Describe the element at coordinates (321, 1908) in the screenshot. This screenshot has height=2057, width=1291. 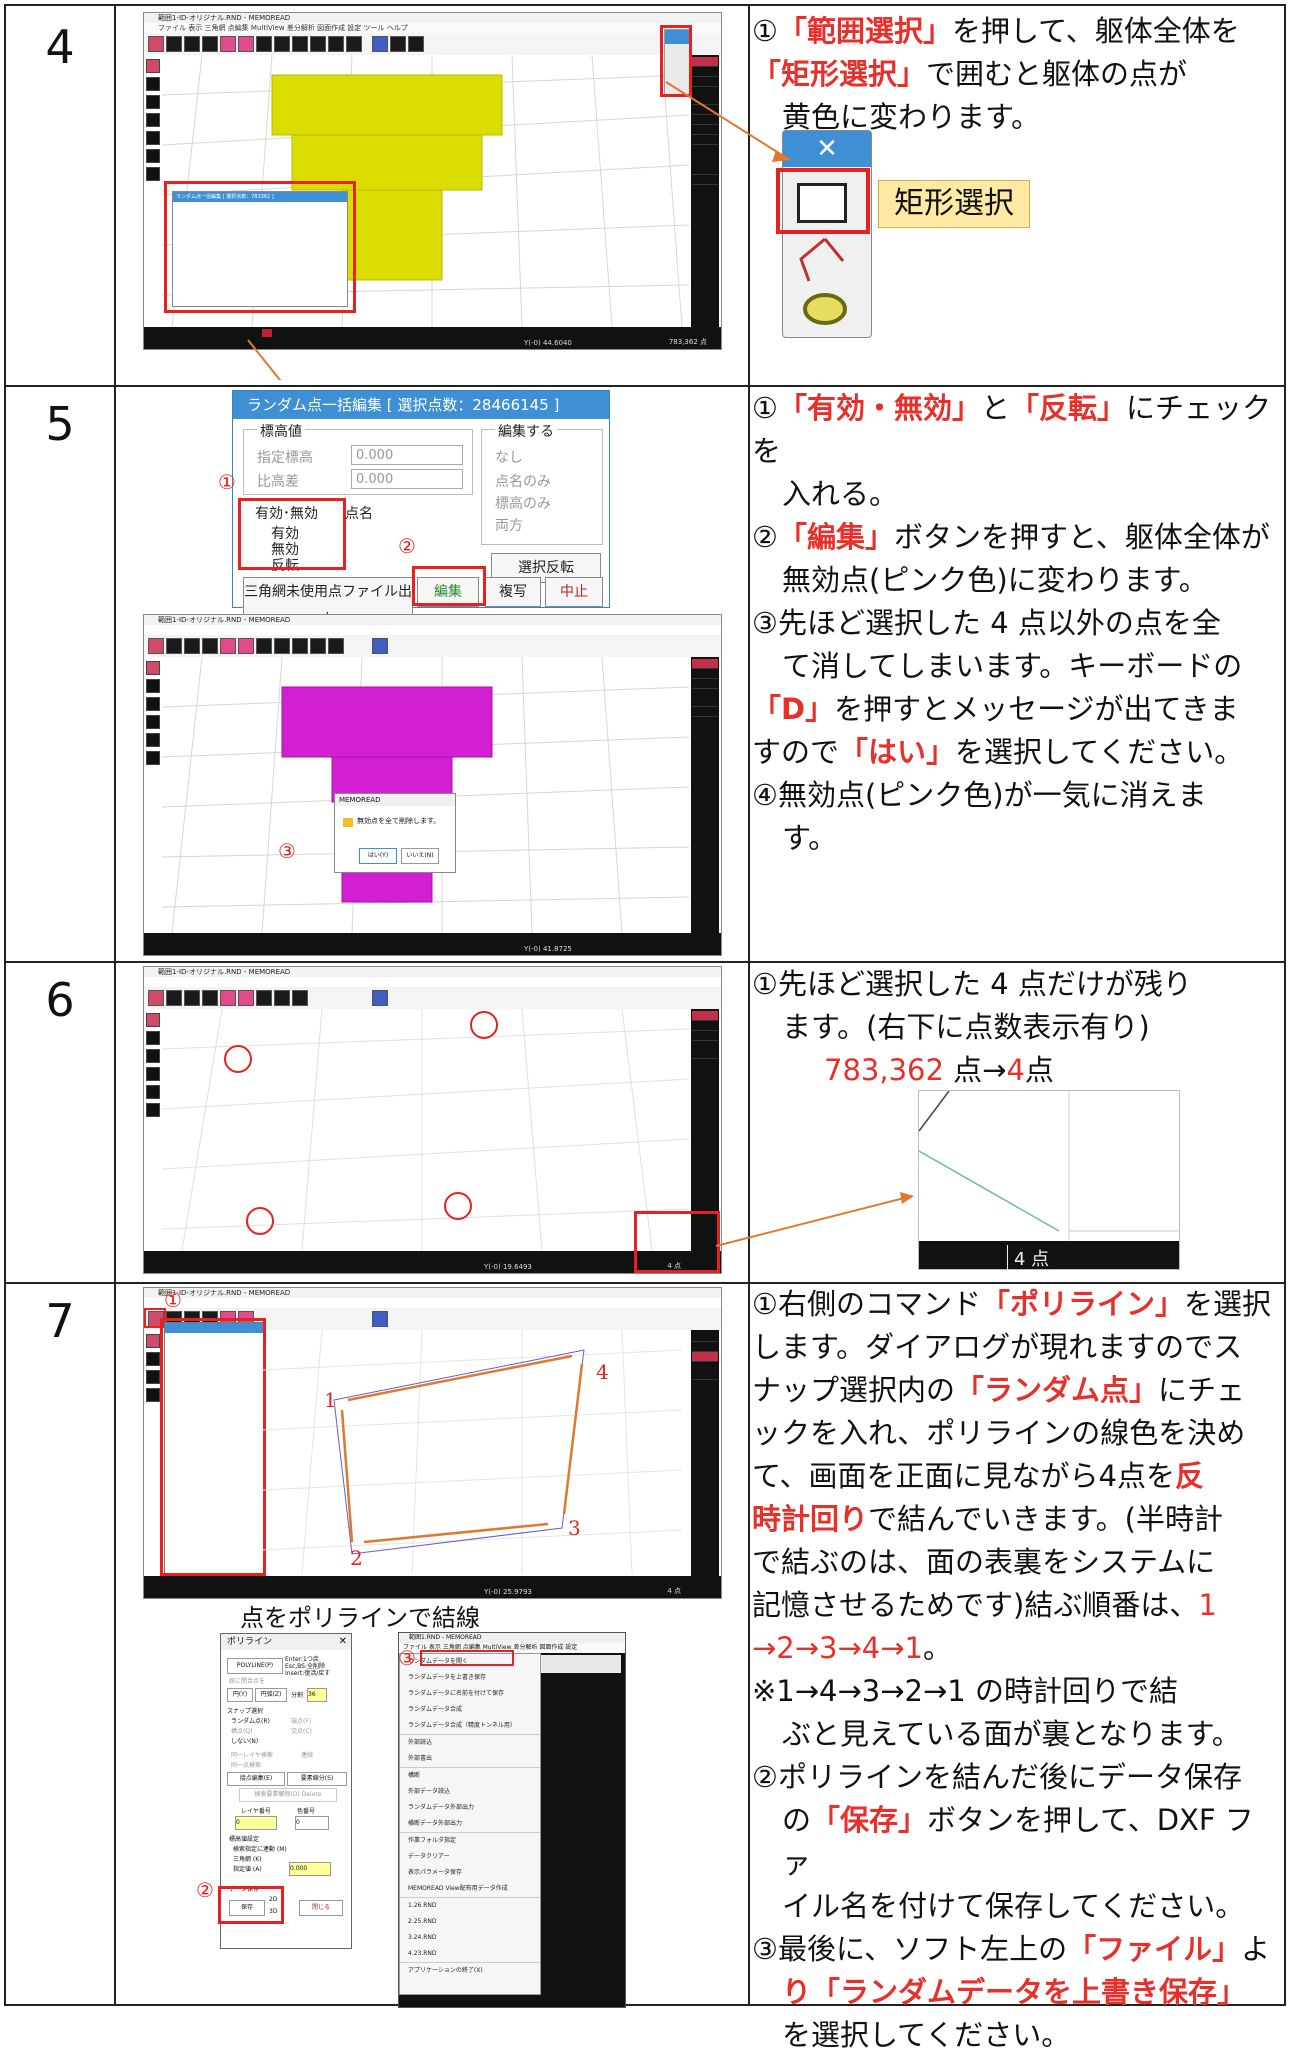
I see `close-button: 閉じる` at that location.